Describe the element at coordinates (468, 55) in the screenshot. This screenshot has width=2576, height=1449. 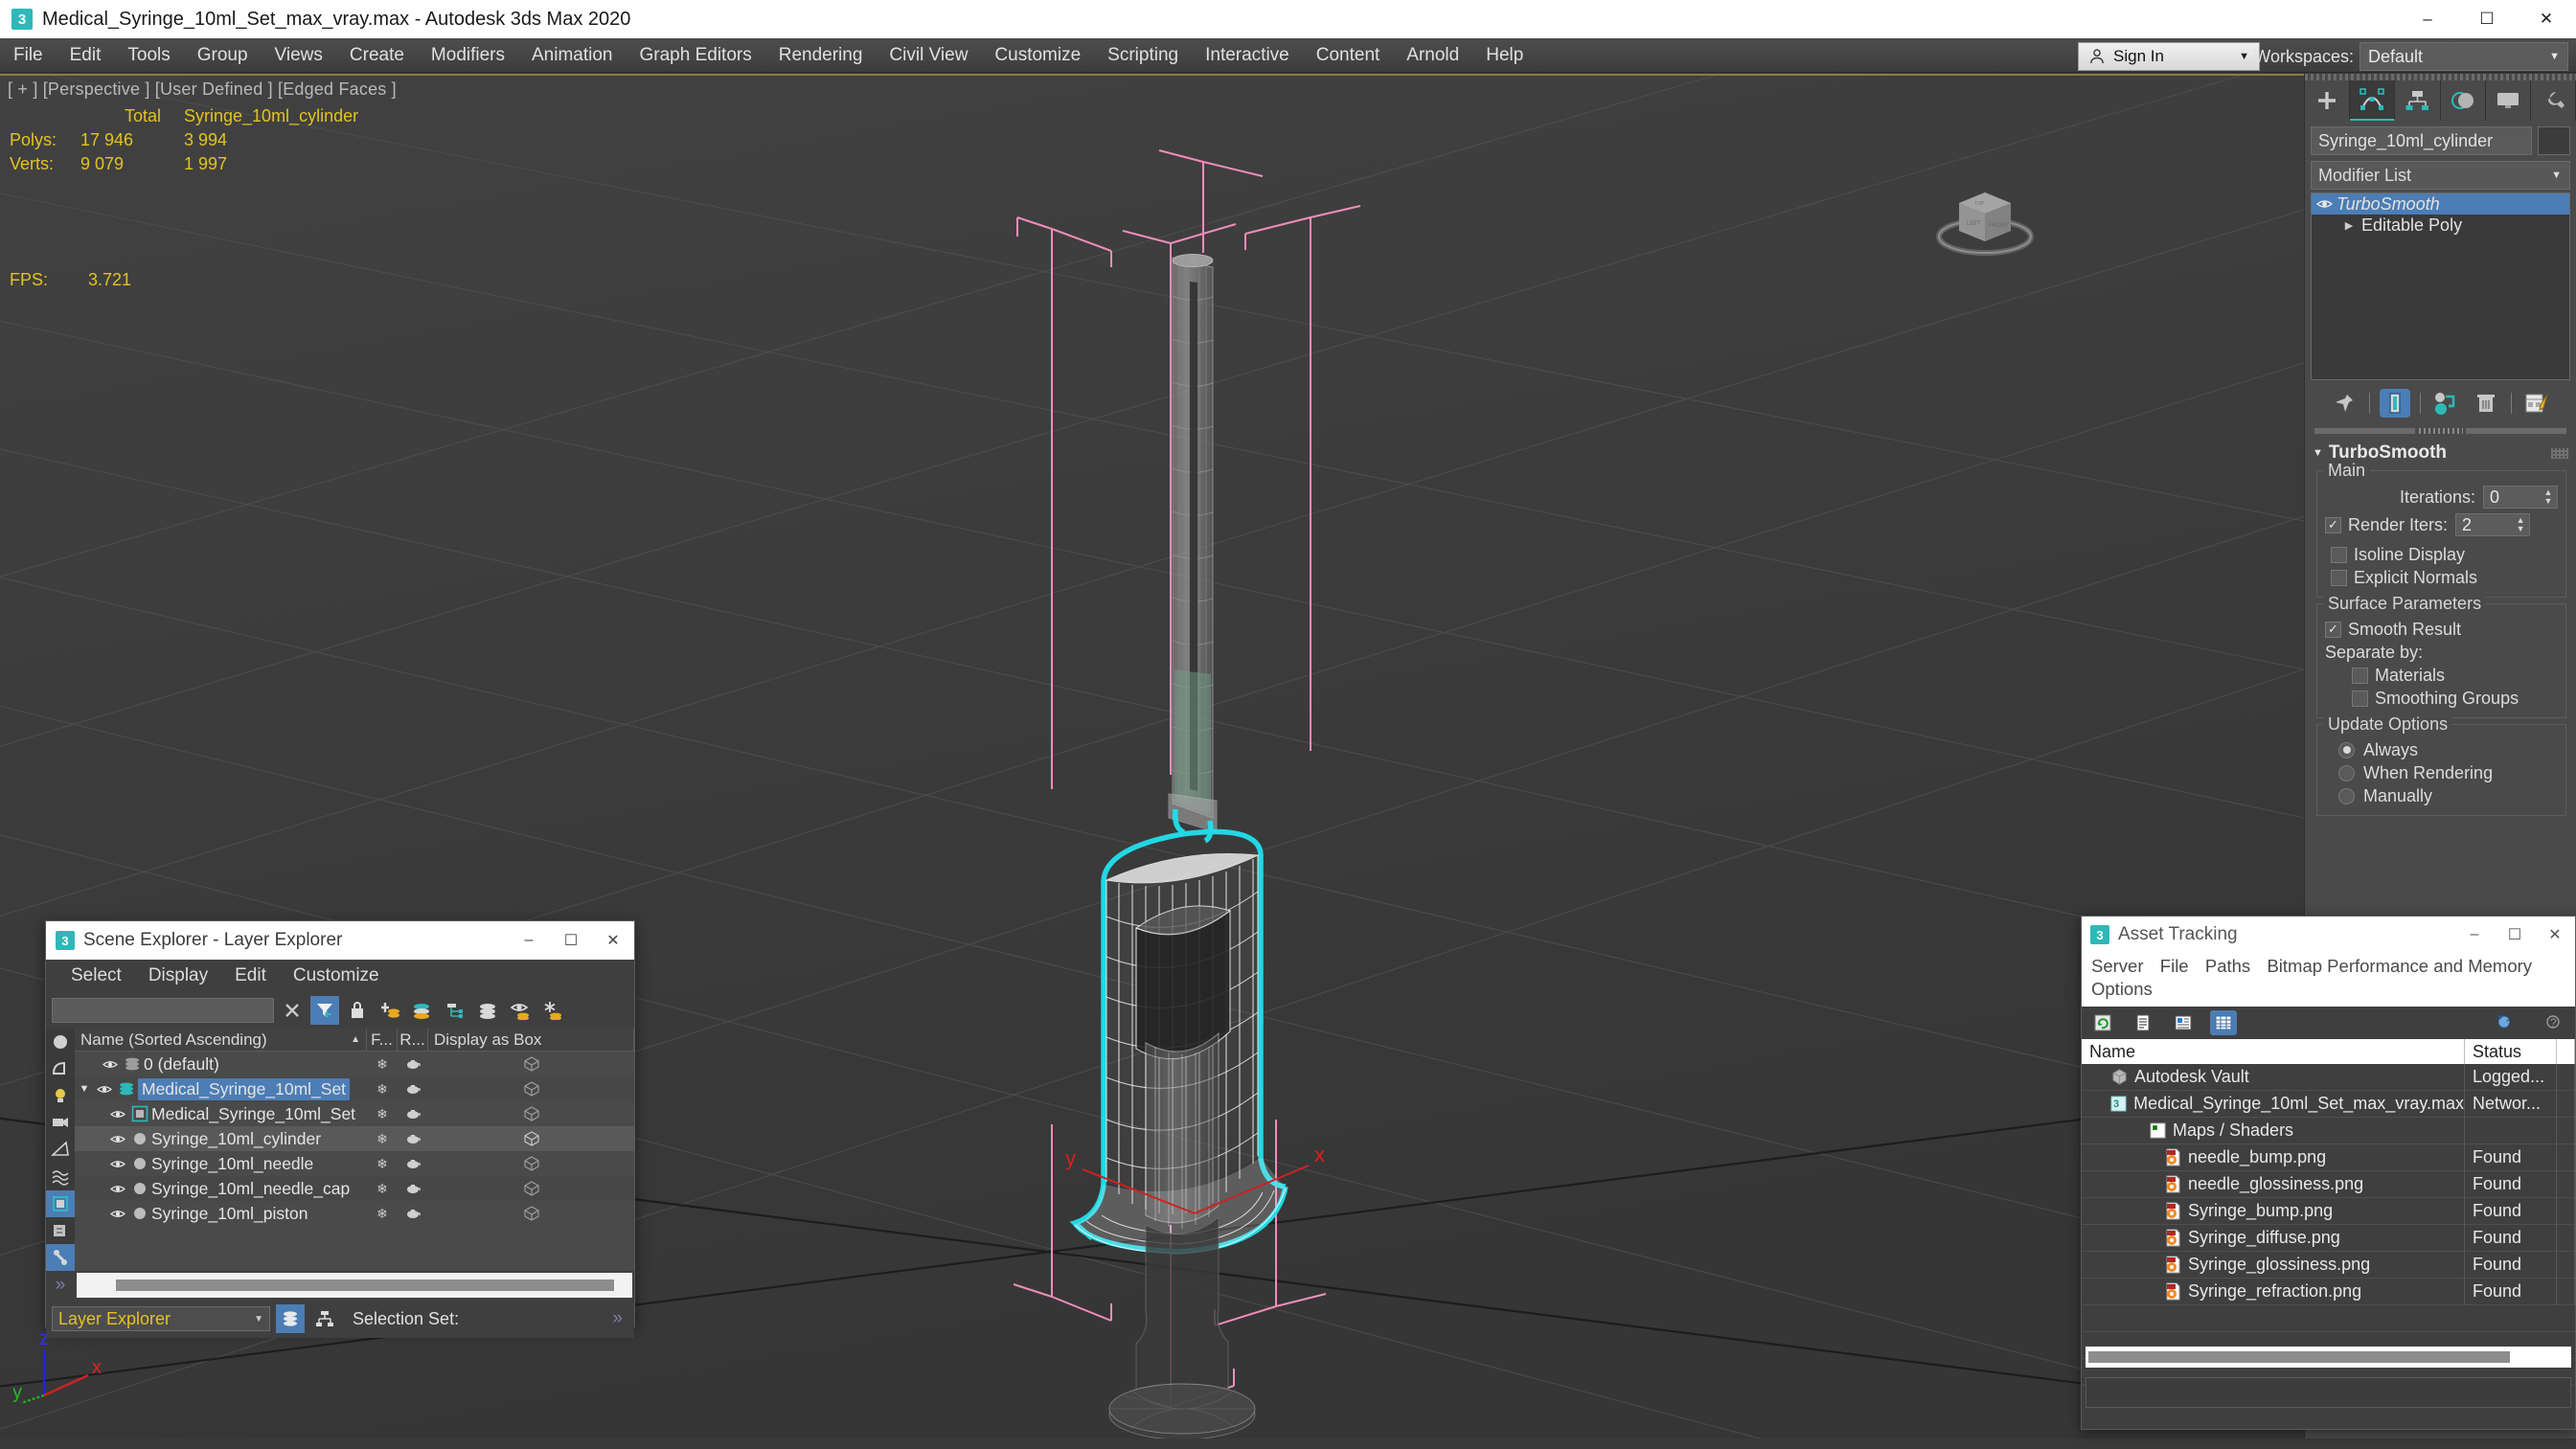
I see `menu-modifiers: Modifiers` at that location.